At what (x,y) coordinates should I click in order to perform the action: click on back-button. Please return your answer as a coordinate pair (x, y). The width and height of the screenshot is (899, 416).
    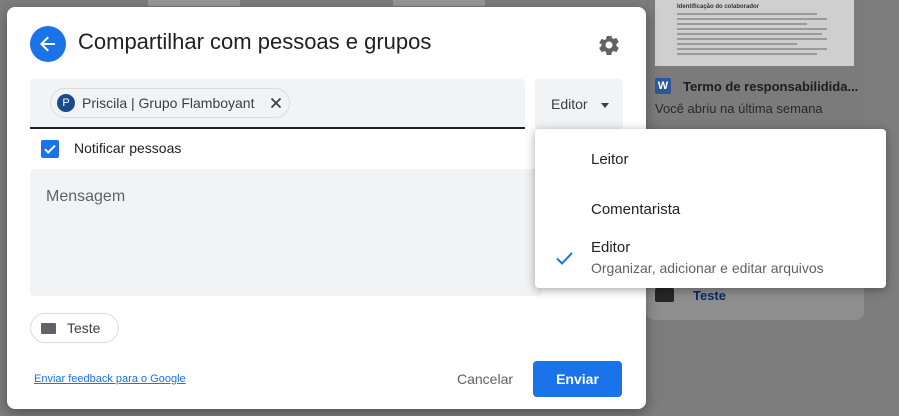
    Looking at the image, I should click on (48, 44).